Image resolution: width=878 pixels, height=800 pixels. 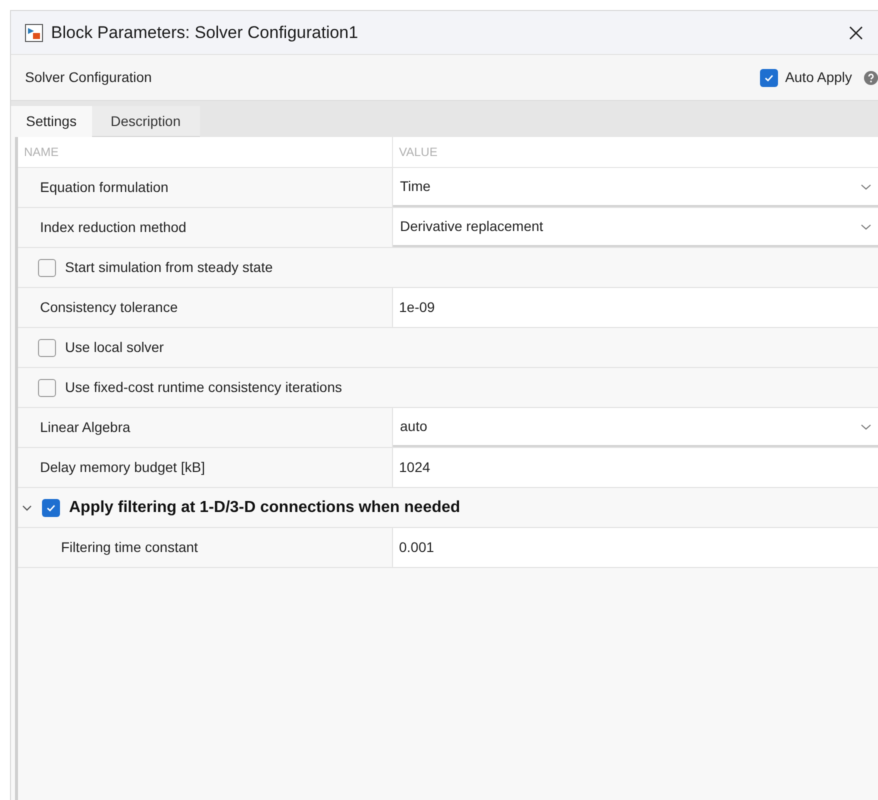 I want to click on column-header: VALUE, so click(x=418, y=152).